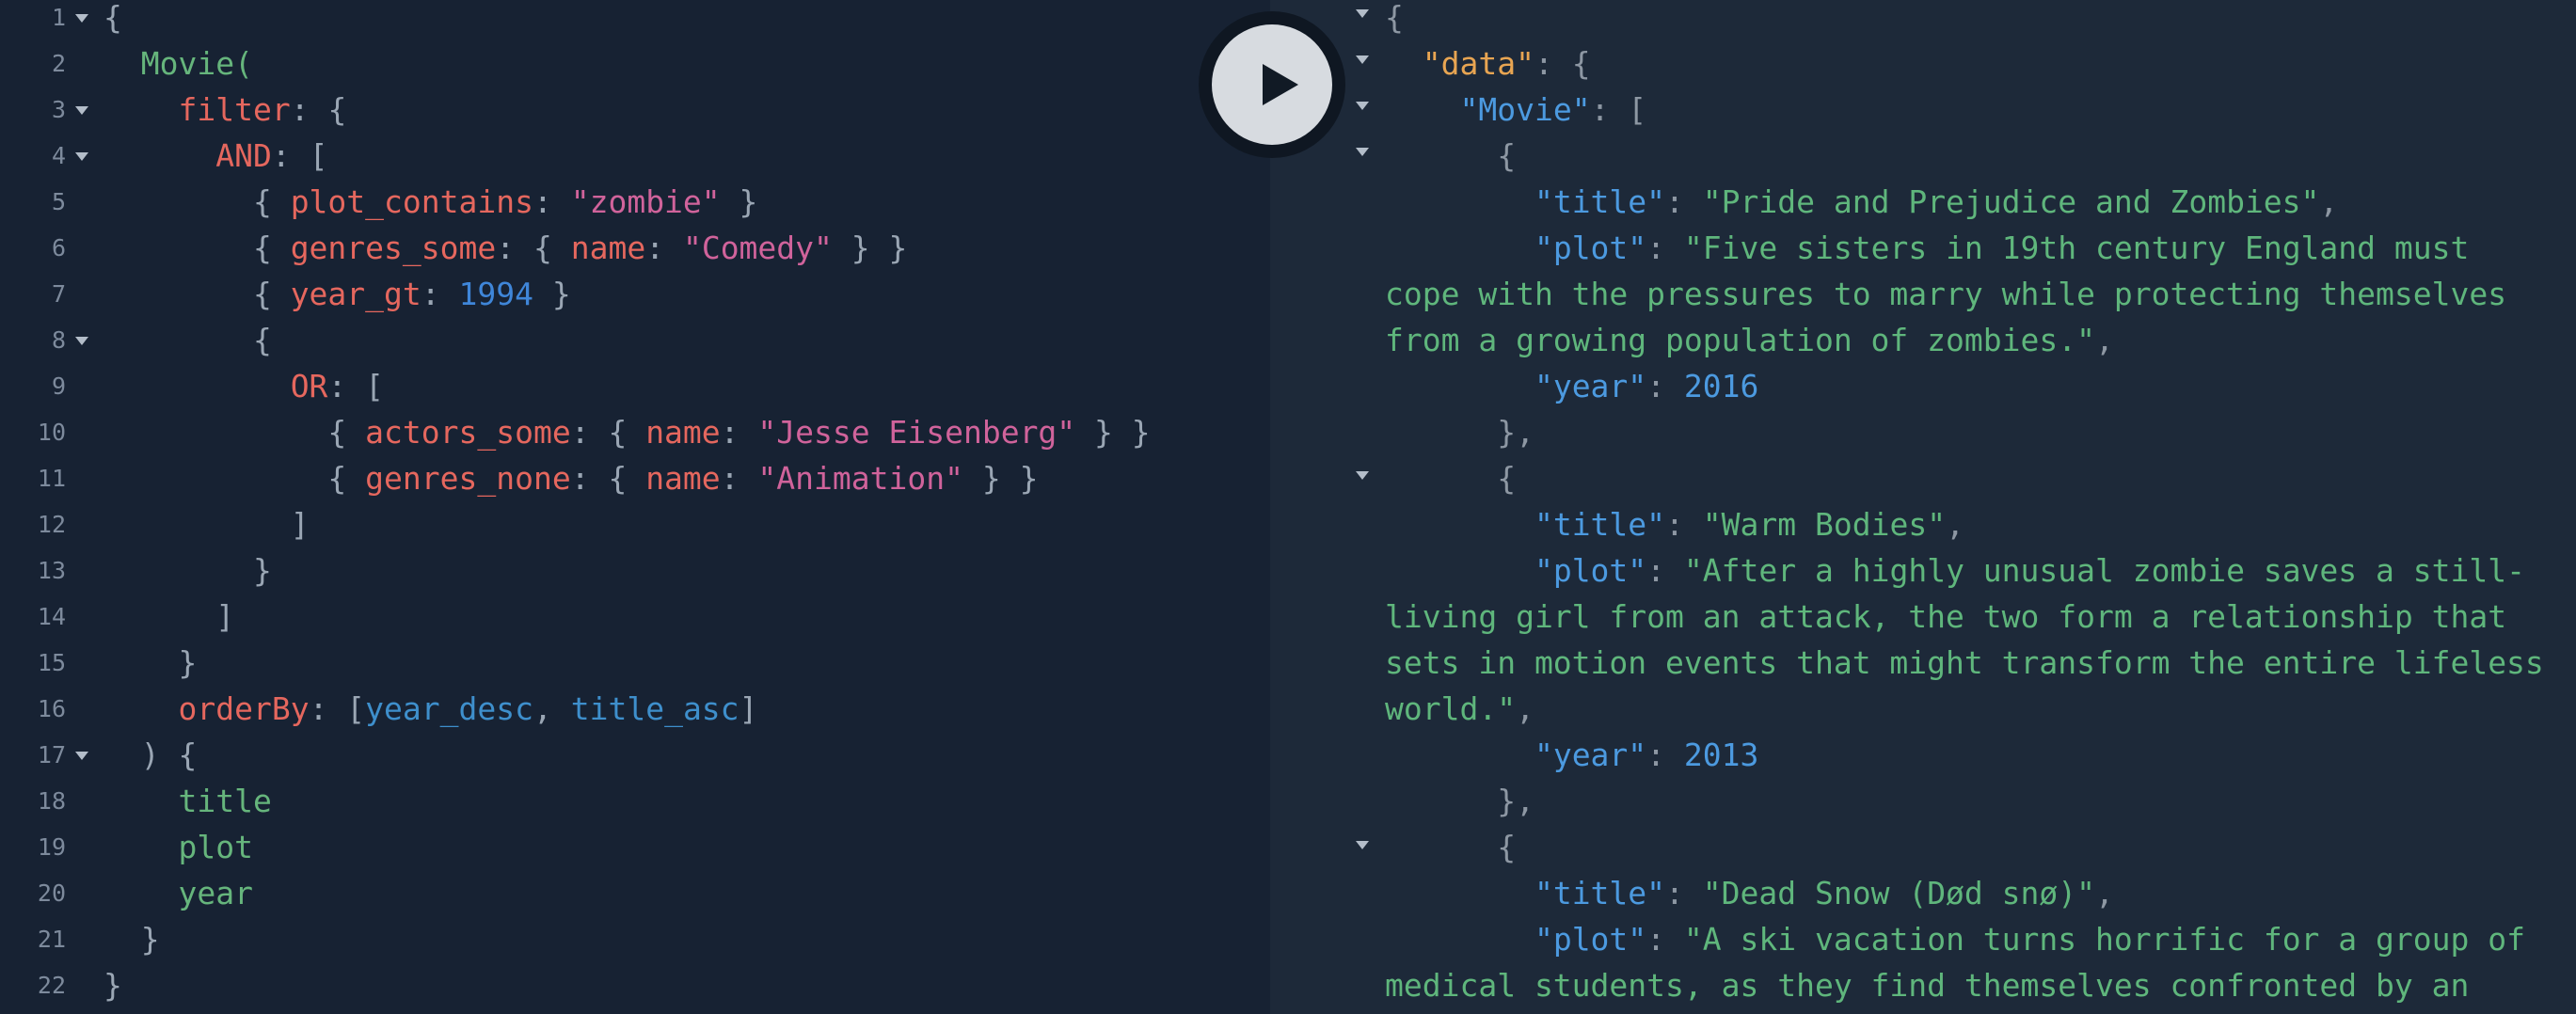  I want to click on movie-plot-value: from a growing population of zombies.", so click(1740, 340).